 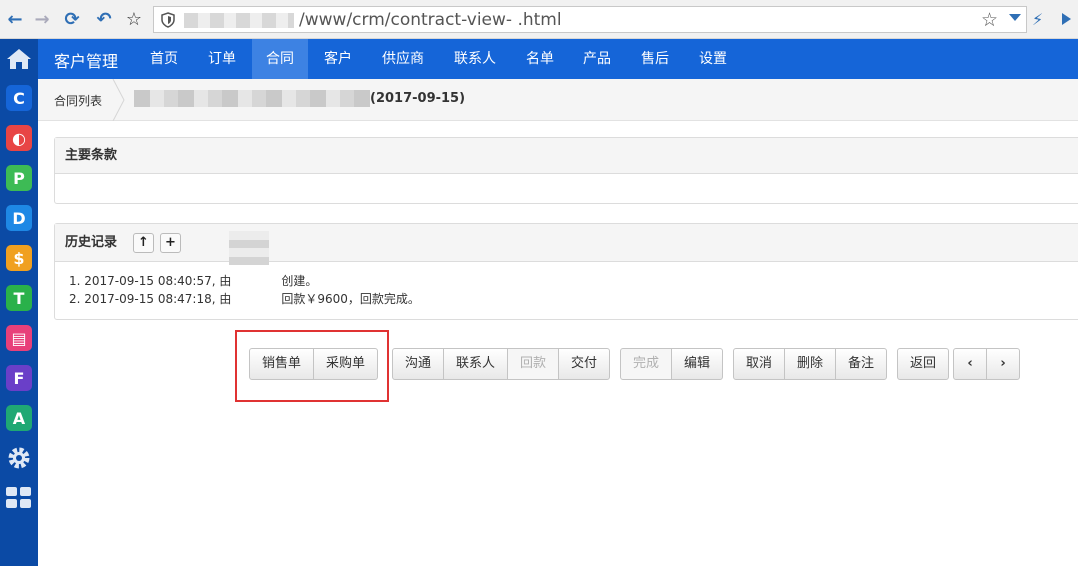 What do you see at coordinates (1003, 364) in the screenshot?
I see `chevron-right-icon: ›` at bounding box center [1003, 364].